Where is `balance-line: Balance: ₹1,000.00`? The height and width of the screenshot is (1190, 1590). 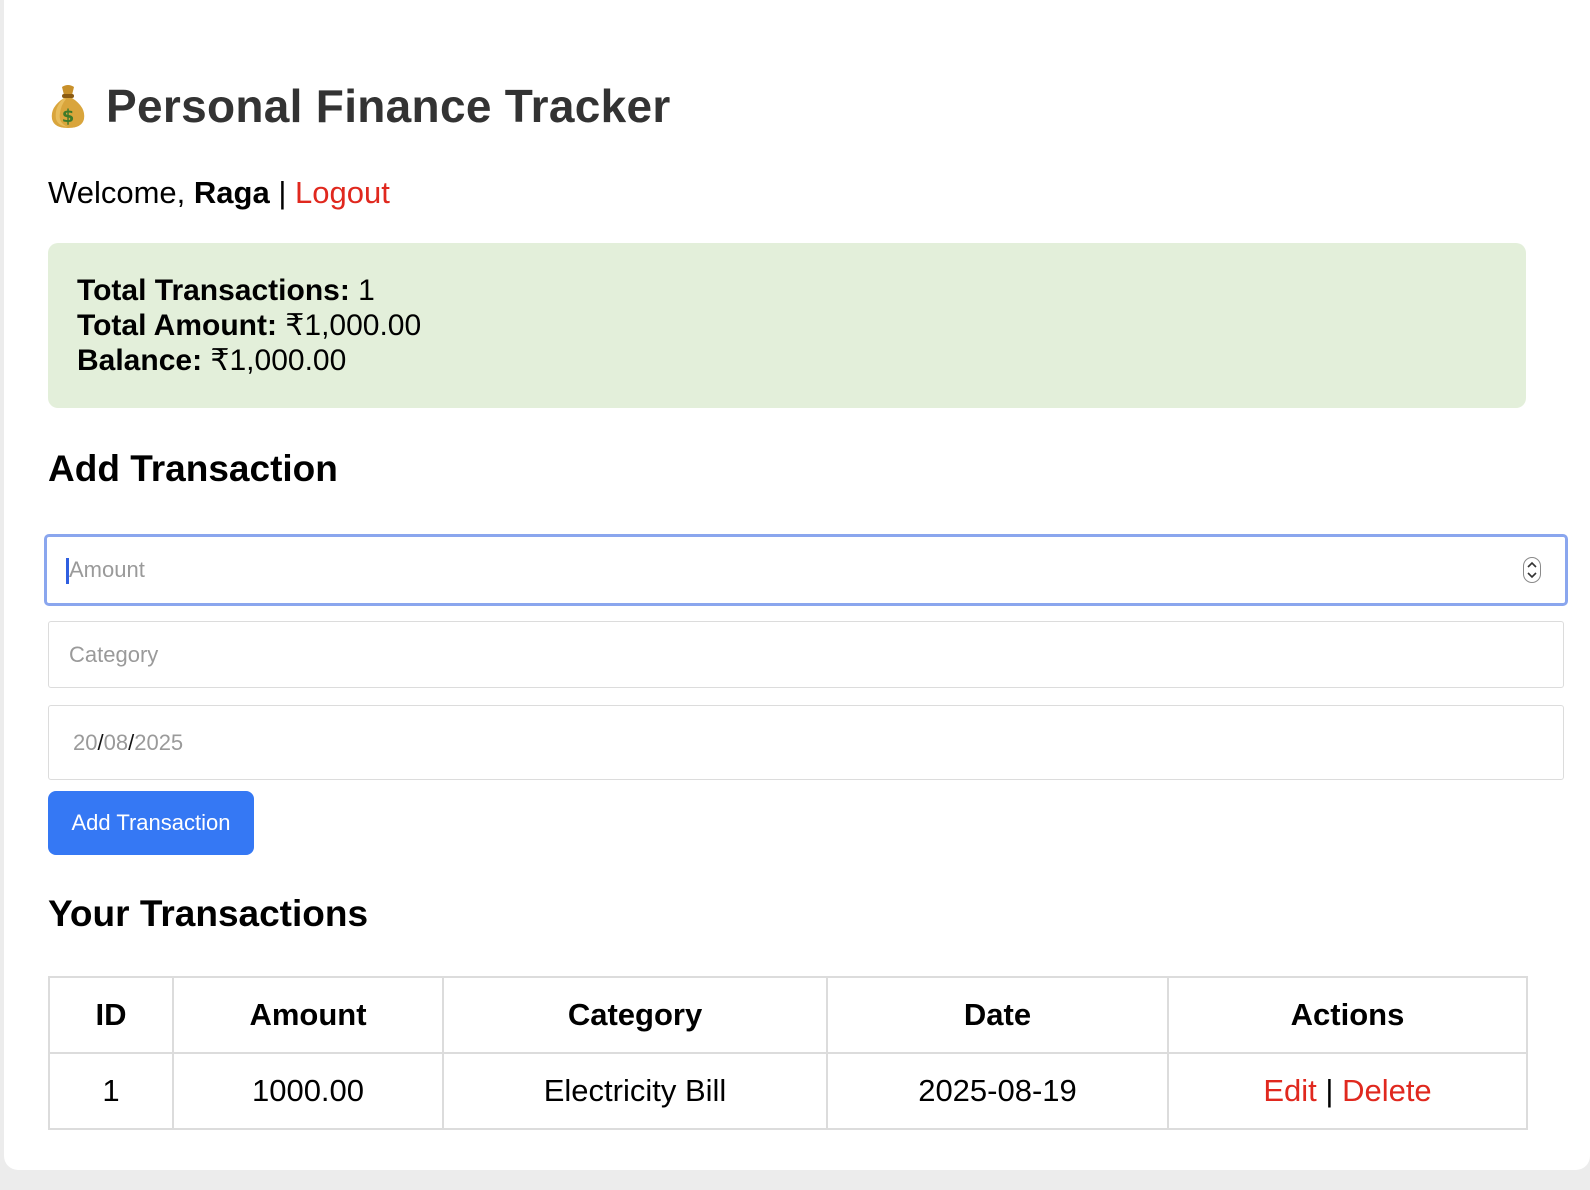 balance-line: Balance: ₹1,000.00 is located at coordinates (211, 360).